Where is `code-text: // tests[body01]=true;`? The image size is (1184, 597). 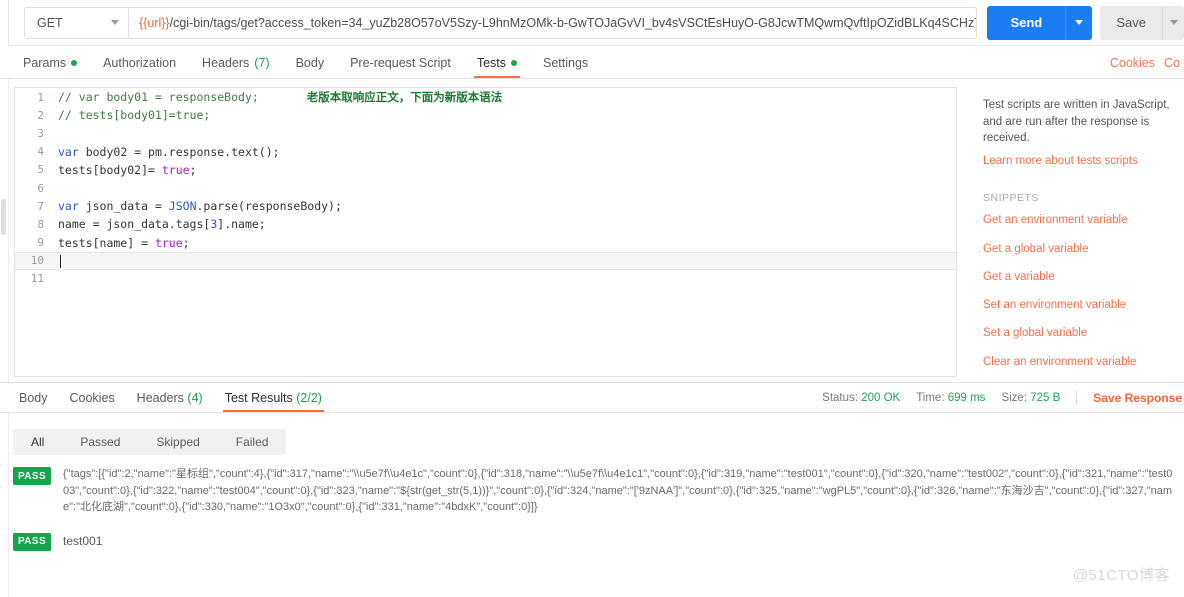
code-text: // tests[body01]=true; is located at coordinates (134, 115).